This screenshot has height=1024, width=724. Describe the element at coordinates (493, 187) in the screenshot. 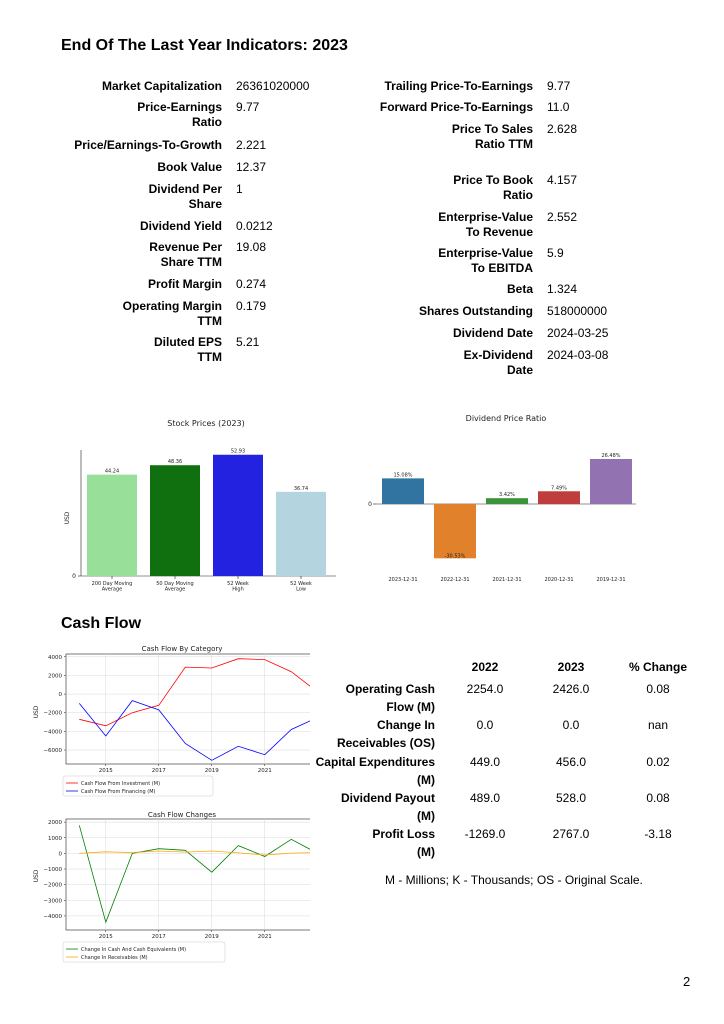

I see `indicator-label: Price To Book Ratio` at that location.